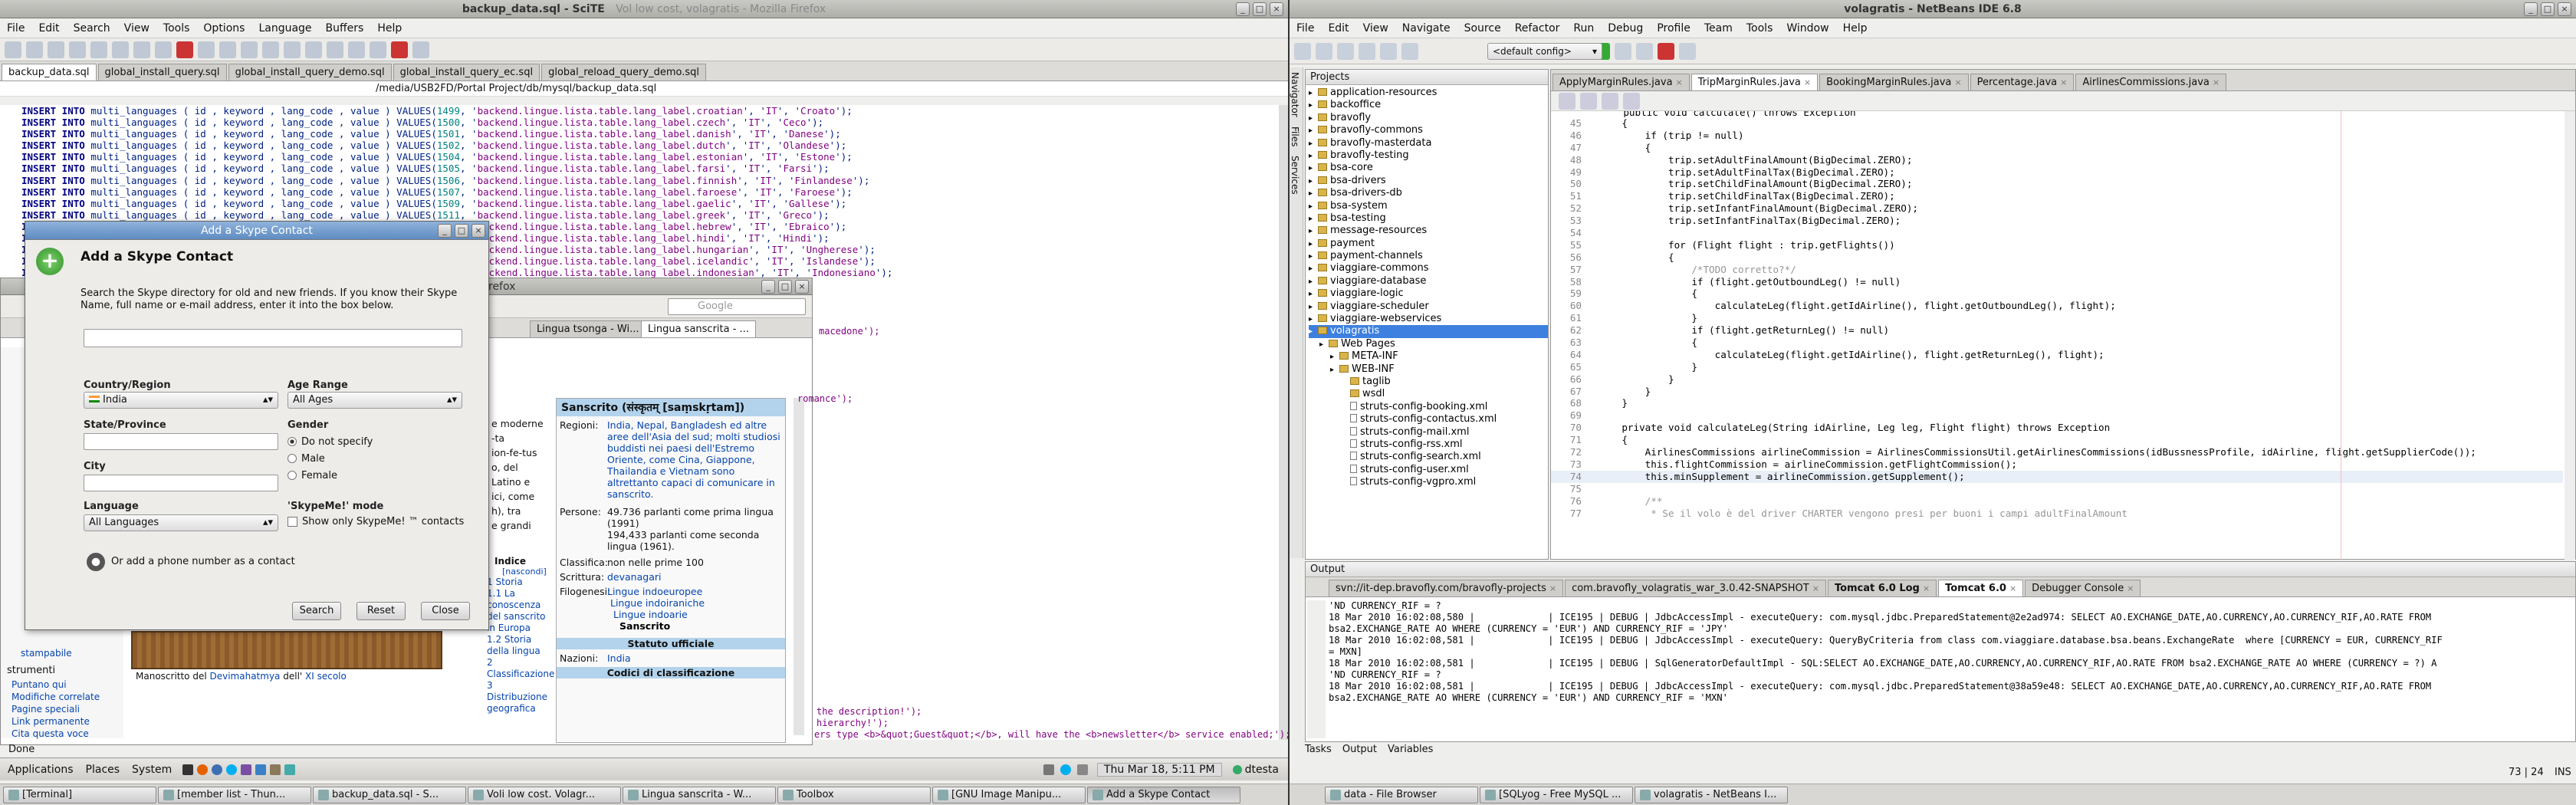 The height and width of the screenshot is (805, 2576). What do you see at coordinates (1719, 28) in the screenshot?
I see `nb-menu-team: Team` at bounding box center [1719, 28].